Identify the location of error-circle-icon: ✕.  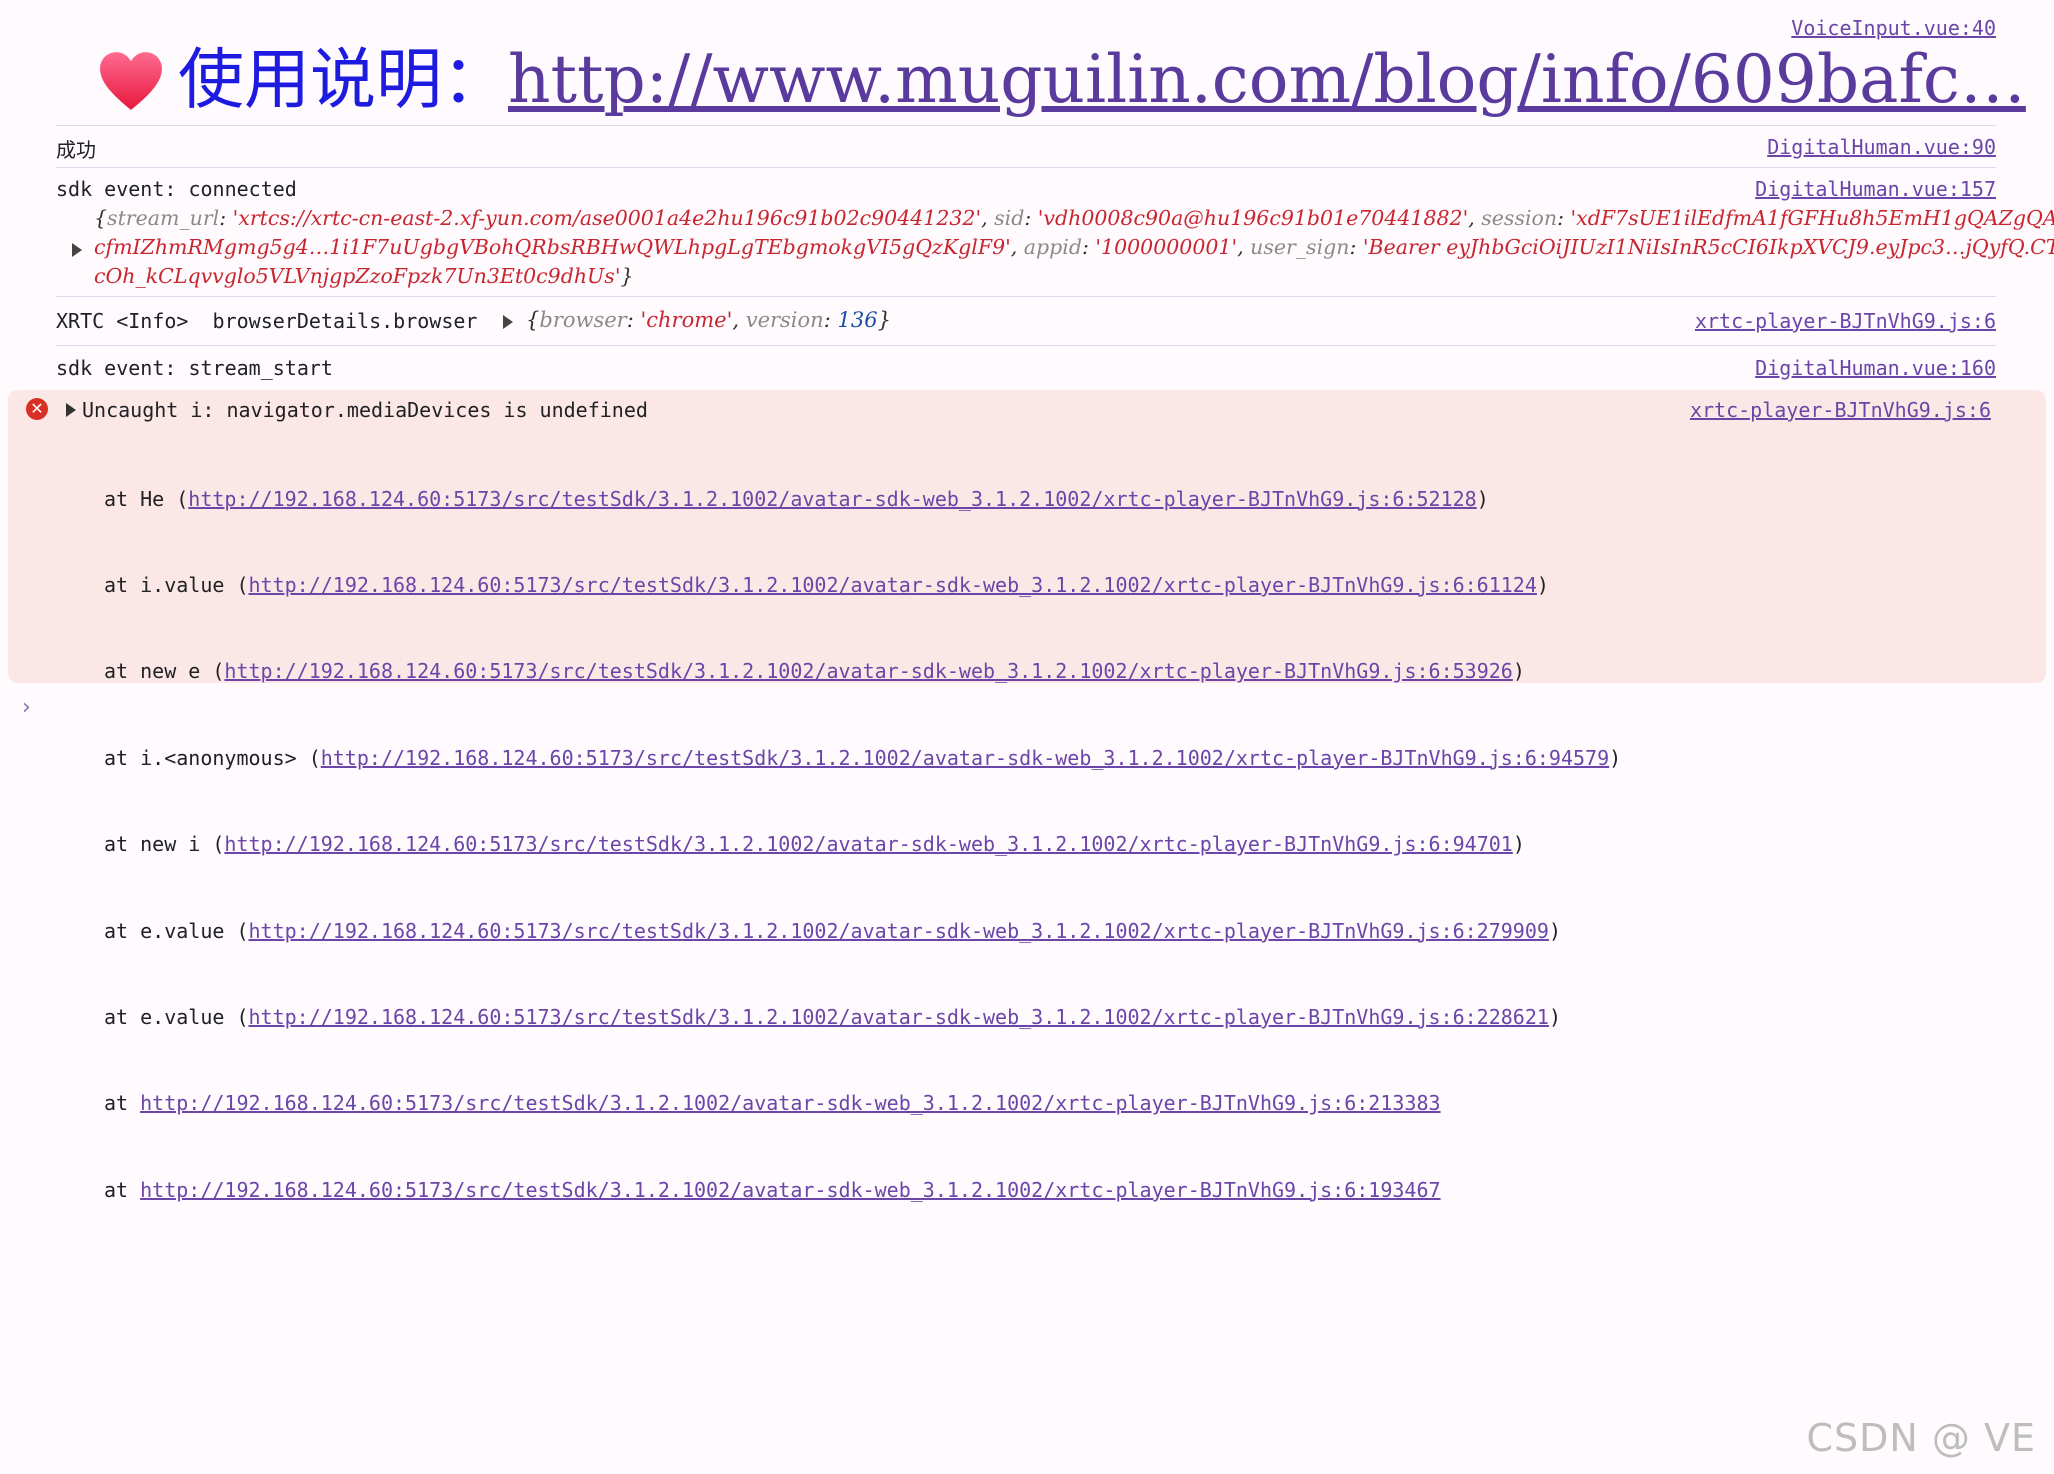
(37, 409).